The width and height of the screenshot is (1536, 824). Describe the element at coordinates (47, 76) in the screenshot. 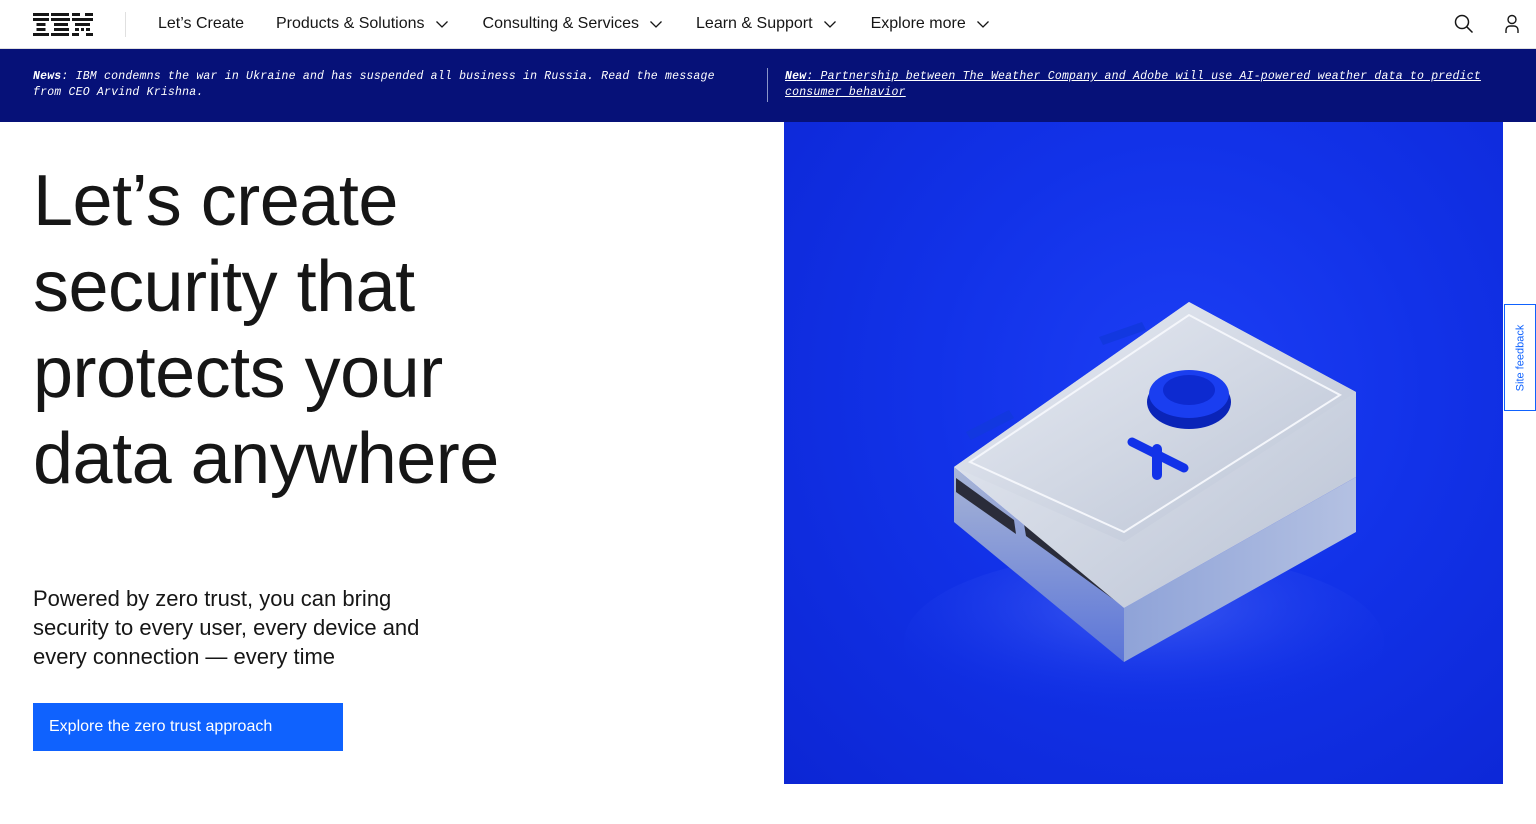

I see `news-prefix: News` at that location.